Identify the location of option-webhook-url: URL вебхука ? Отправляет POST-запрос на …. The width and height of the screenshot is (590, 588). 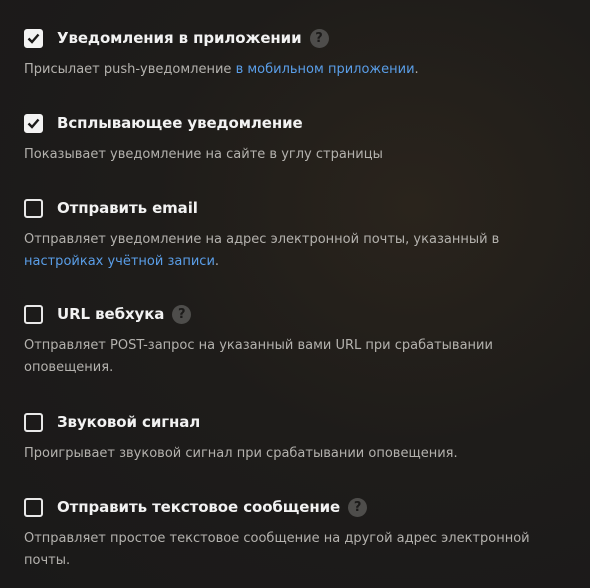
(294, 340).